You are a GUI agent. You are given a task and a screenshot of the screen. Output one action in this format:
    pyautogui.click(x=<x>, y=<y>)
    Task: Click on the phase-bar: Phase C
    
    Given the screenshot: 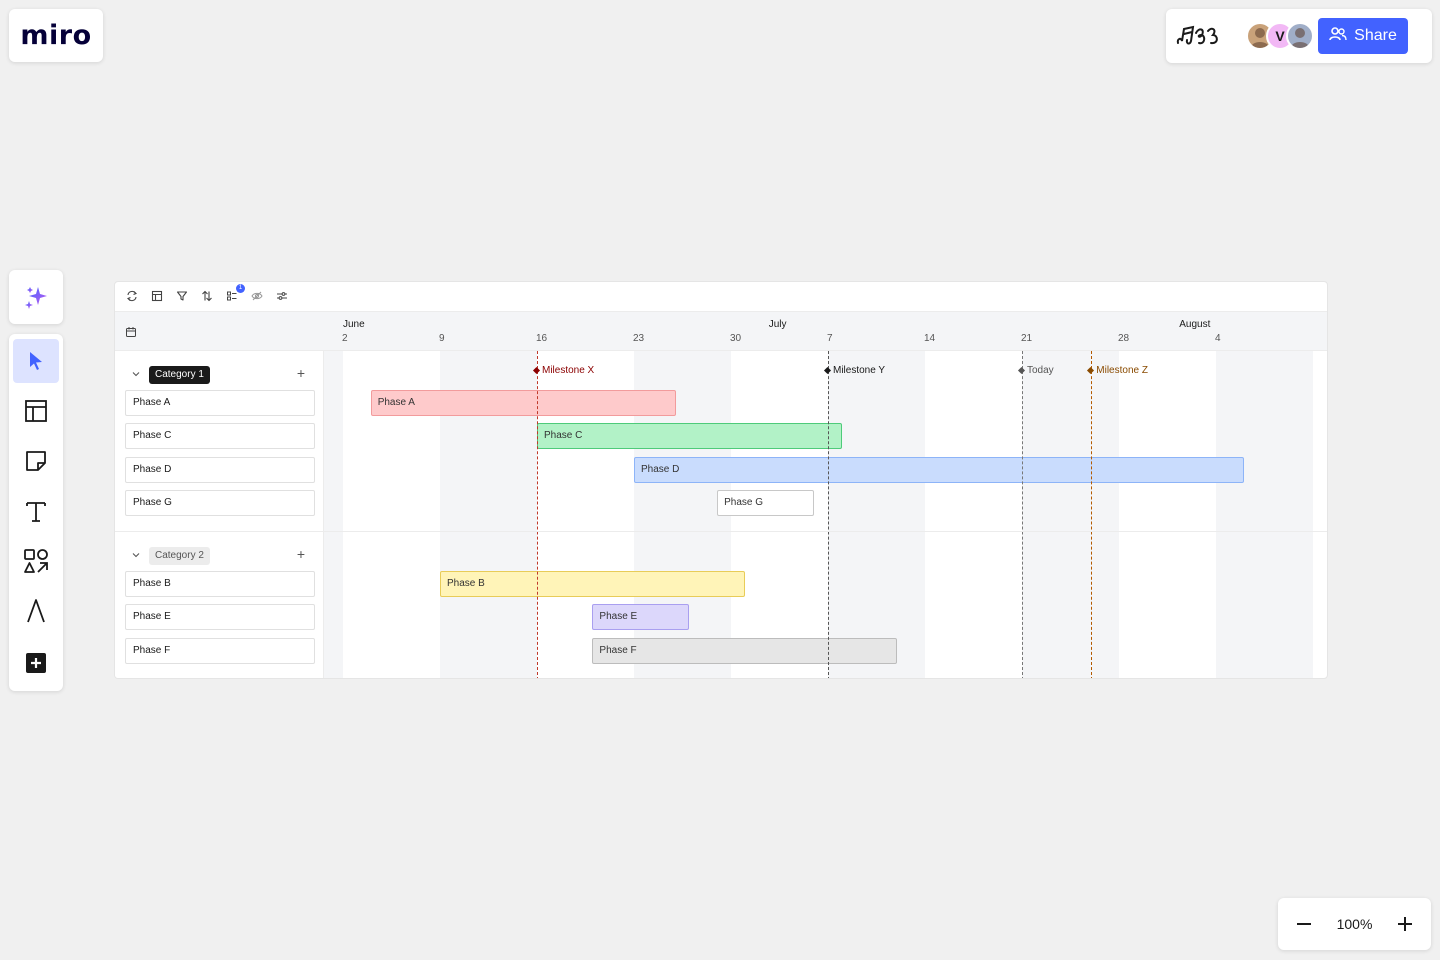 What is the action you would take?
    pyautogui.click(x=689, y=436)
    